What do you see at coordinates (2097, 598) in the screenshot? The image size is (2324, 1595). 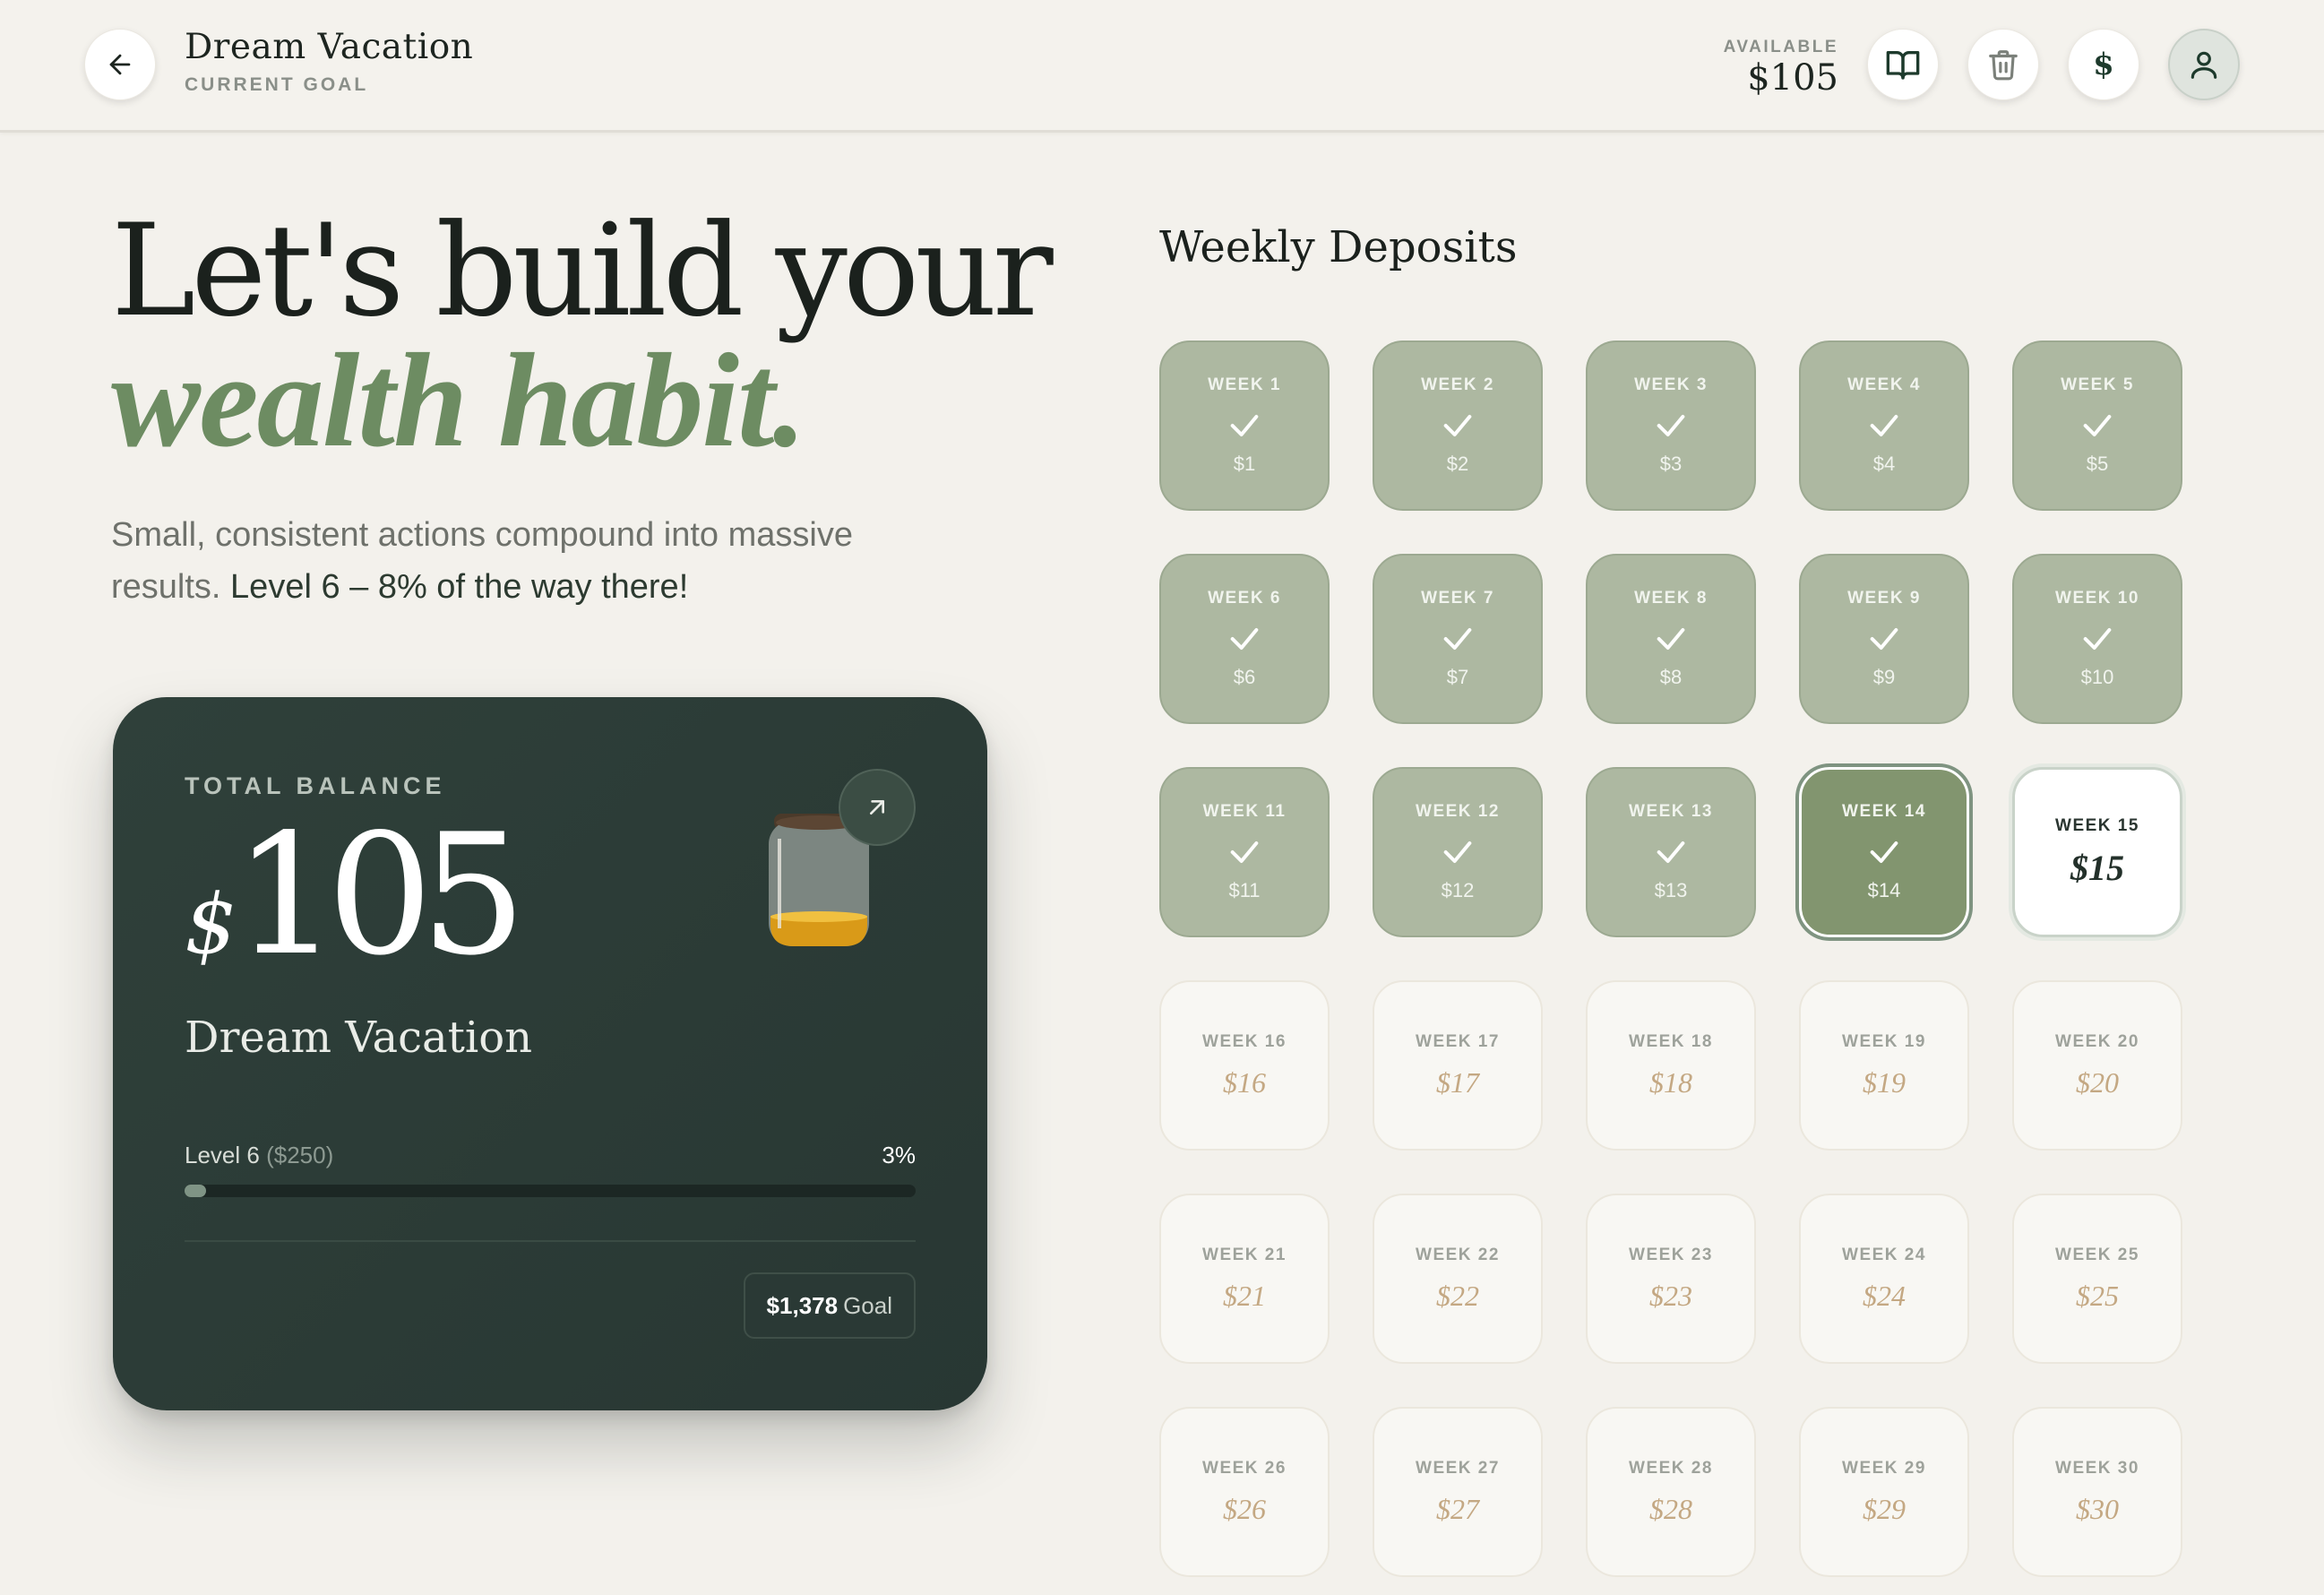 I see `week-label: WEEK 10` at bounding box center [2097, 598].